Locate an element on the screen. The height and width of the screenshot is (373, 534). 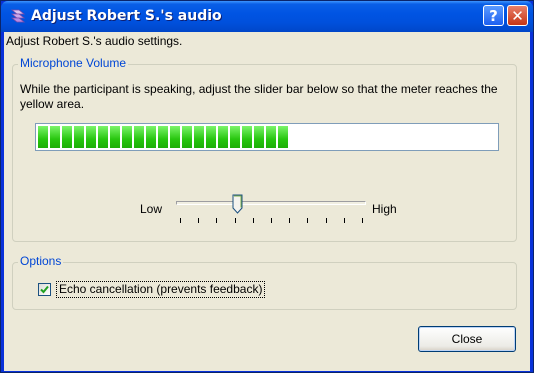
audio-app-icon is located at coordinates (18, 16).